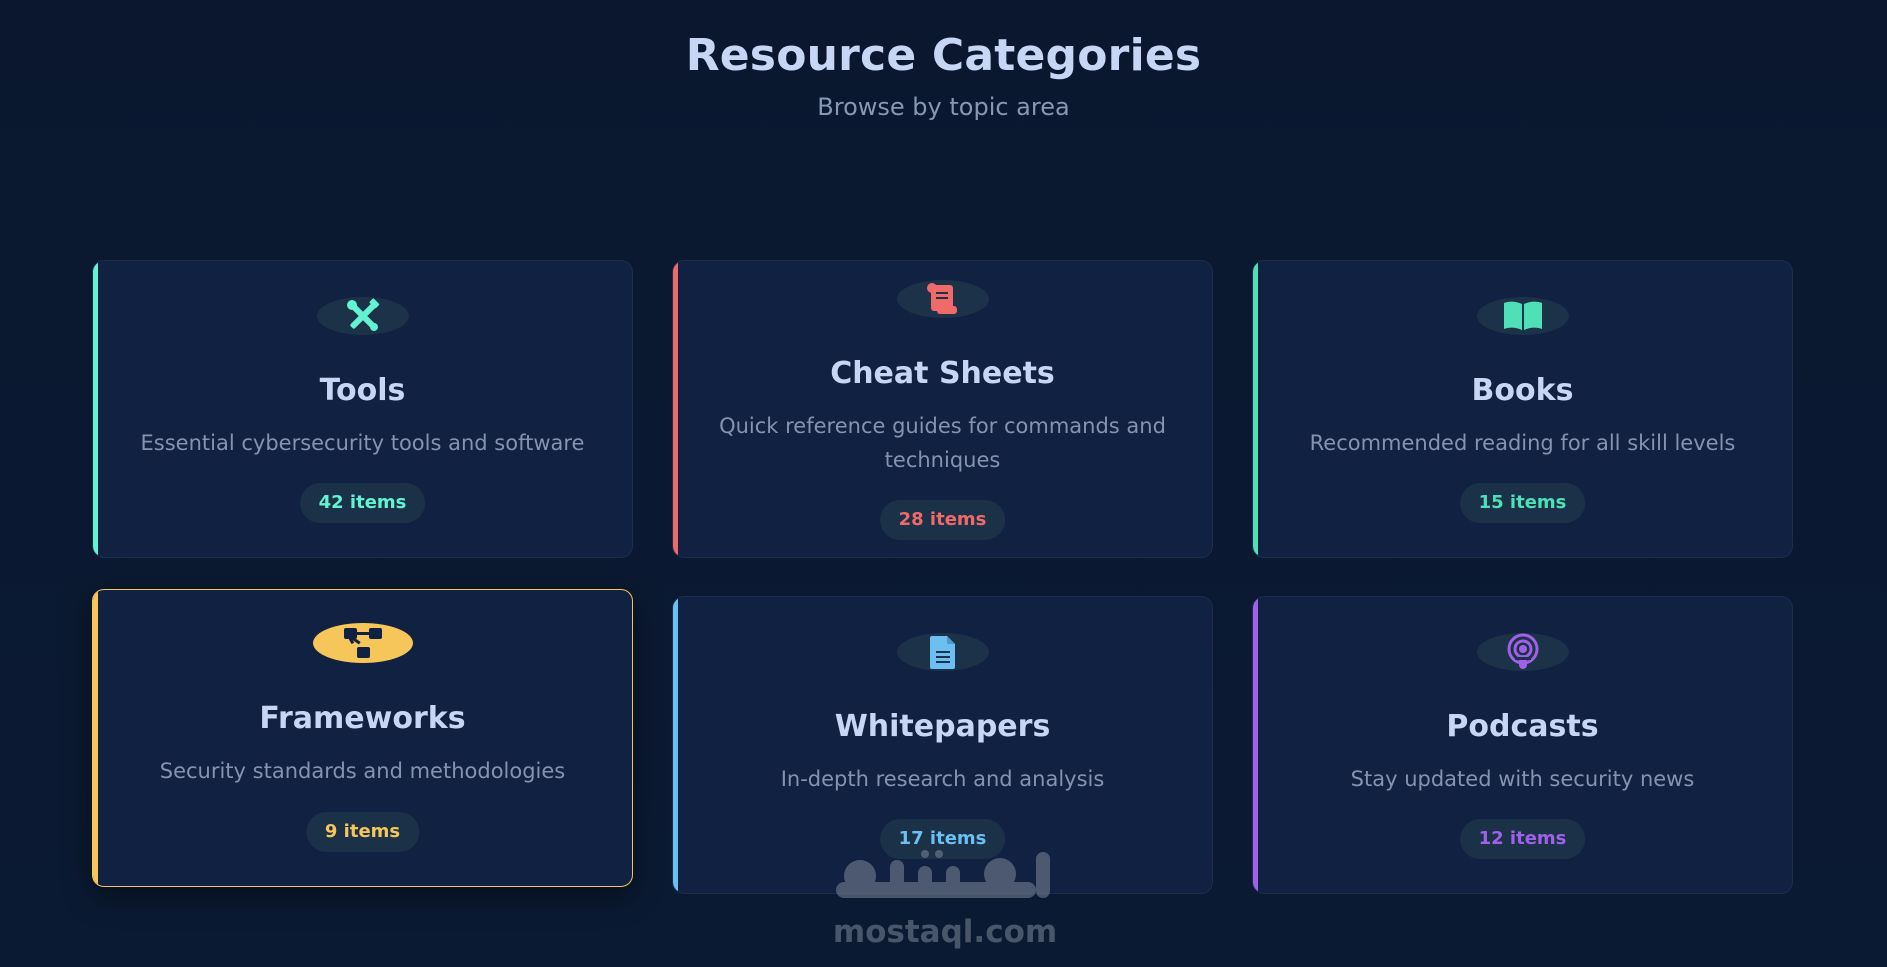 The width and height of the screenshot is (1887, 967). I want to click on podcast-icon, so click(1522, 652).